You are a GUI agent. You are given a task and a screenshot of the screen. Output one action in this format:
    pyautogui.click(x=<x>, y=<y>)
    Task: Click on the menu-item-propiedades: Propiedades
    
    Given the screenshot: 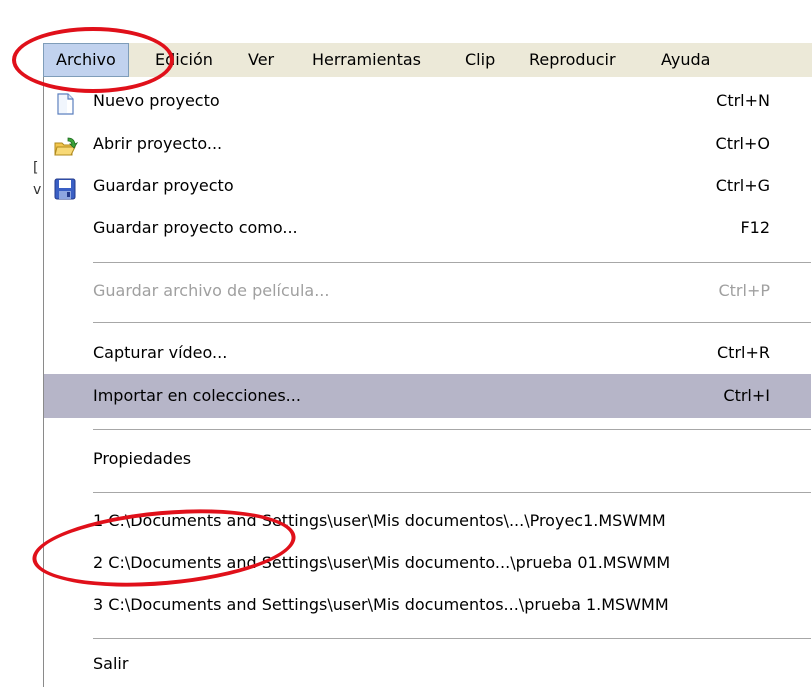 What is the action you would take?
    pyautogui.click(x=427, y=459)
    